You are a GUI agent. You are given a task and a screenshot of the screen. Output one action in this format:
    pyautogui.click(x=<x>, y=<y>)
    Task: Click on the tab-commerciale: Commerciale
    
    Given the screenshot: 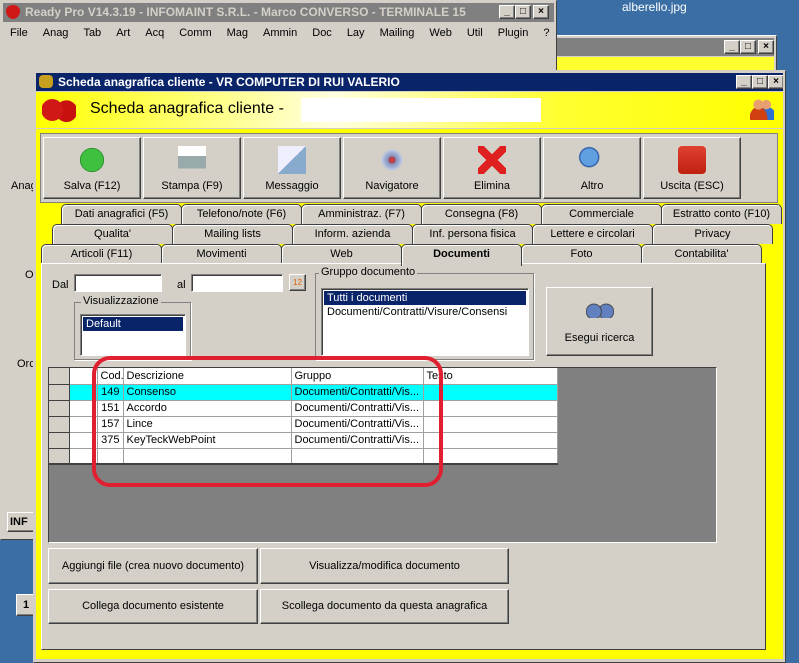 What is the action you would take?
    pyautogui.click(x=601, y=214)
    